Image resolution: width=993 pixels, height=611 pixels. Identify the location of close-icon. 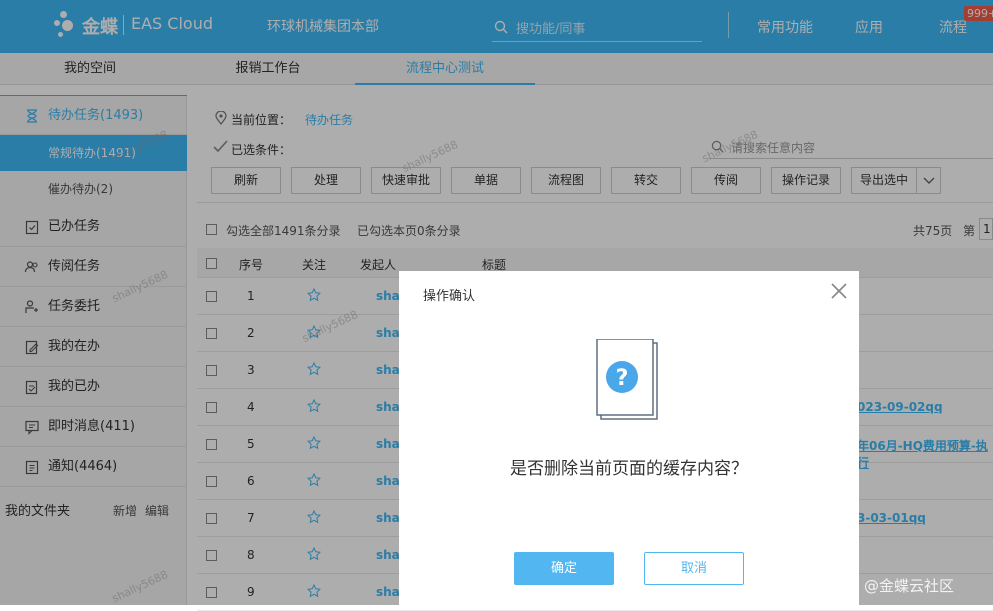
(839, 291).